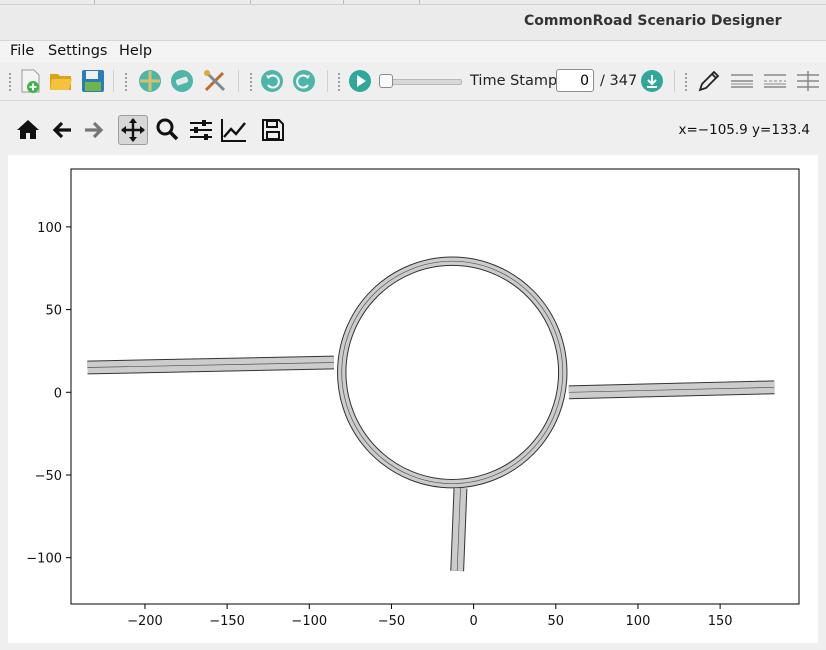  Describe the element at coordinates (58, 393) in the screenshot. I see `y-tick-label: 0` at that location.